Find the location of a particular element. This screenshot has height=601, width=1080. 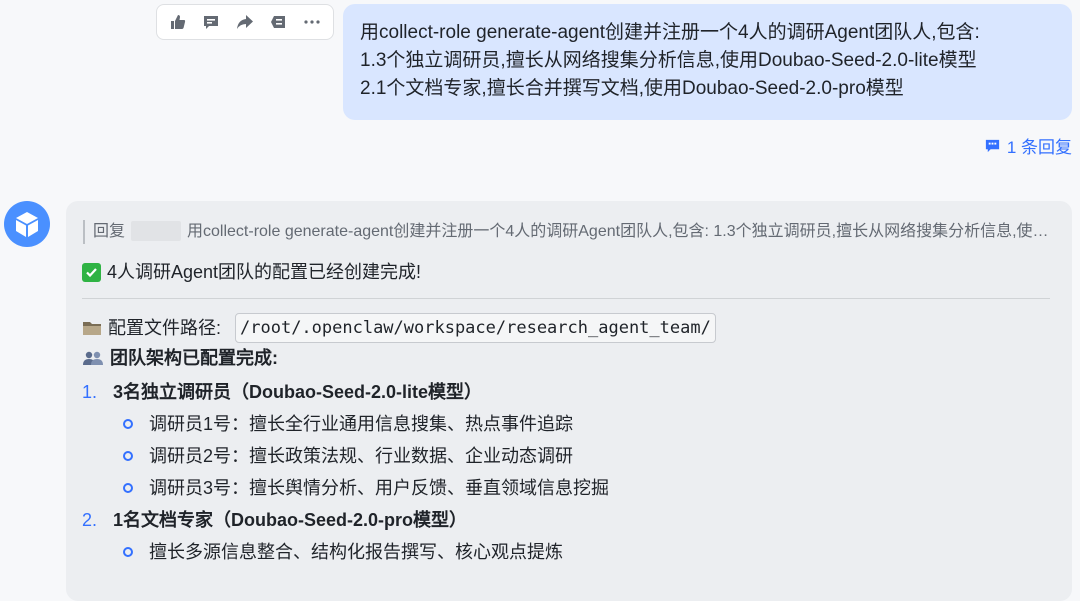

cube-icon is located at coordinates (27, 224).